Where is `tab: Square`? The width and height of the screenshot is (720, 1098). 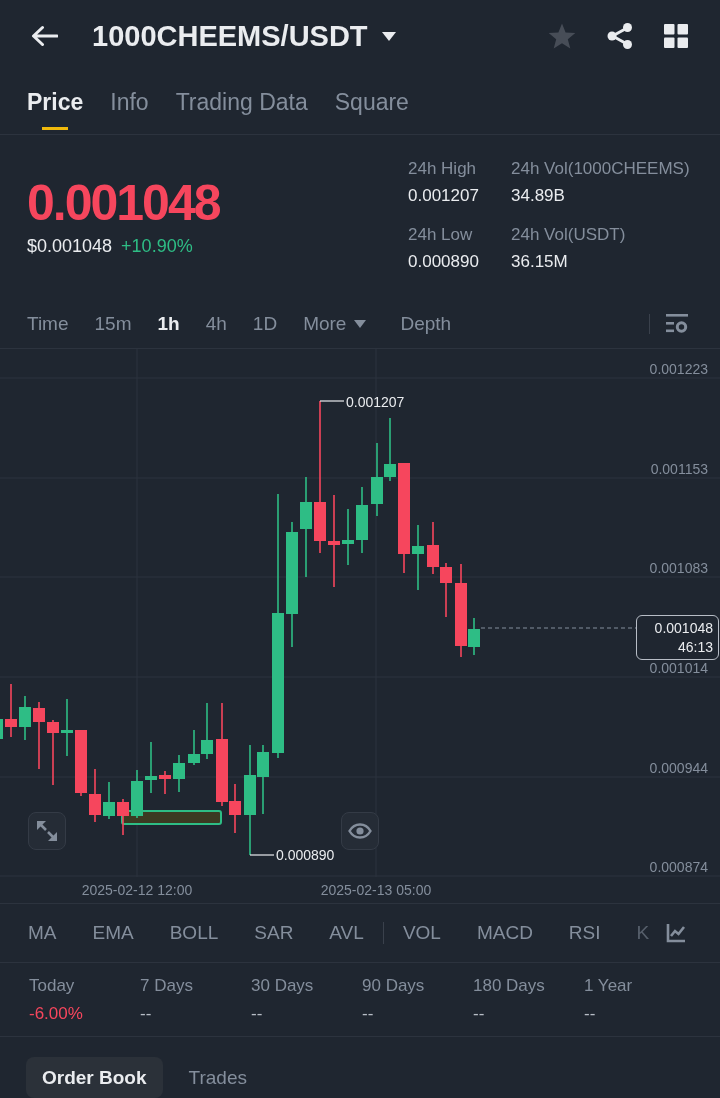 tab: Square is located at coordinates (371, 107).